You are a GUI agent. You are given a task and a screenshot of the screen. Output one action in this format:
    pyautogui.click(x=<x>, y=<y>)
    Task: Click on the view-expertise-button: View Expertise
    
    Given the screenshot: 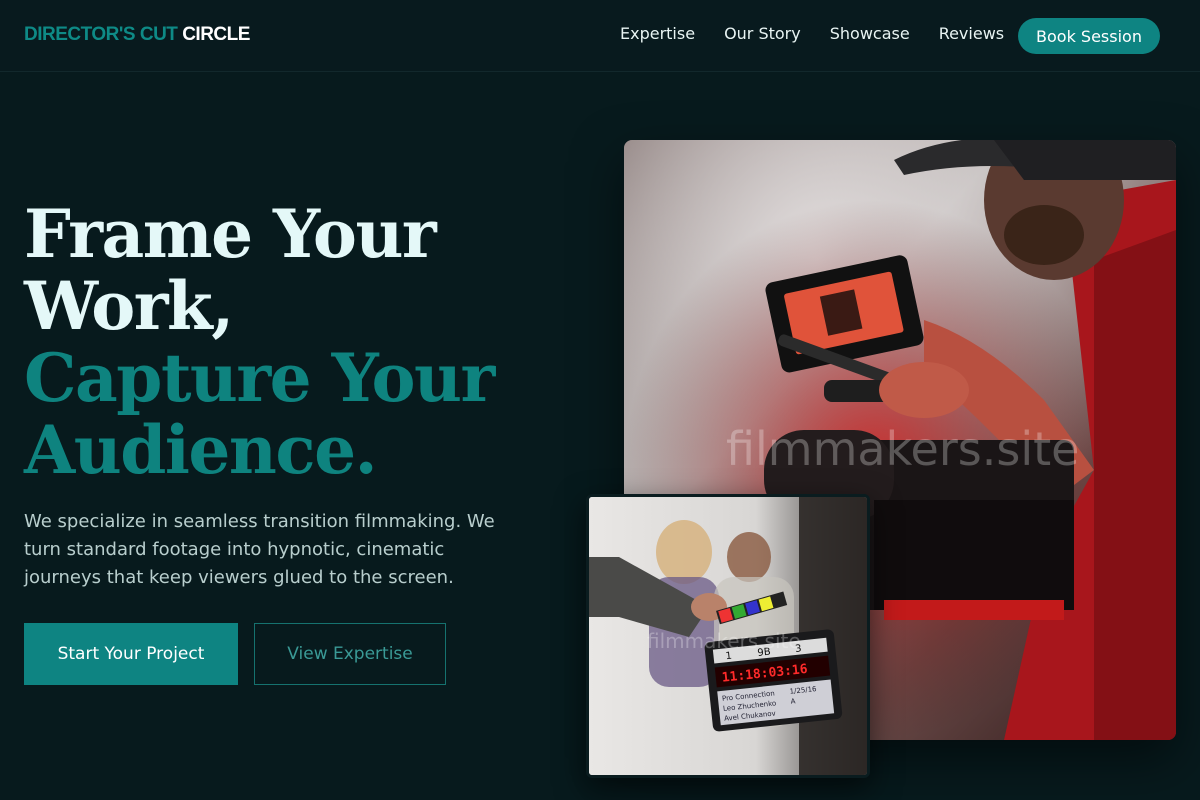 What is the action you would take?
    pyautogui.click(x=350, y=654)
    